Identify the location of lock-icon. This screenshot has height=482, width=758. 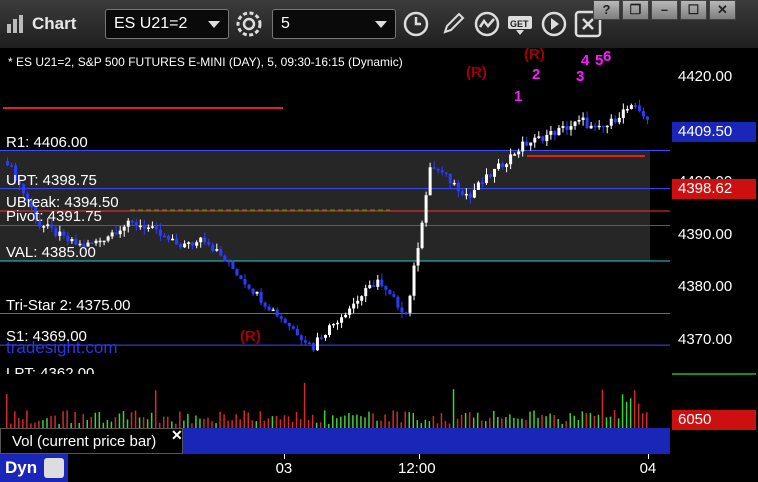
(54, 468).